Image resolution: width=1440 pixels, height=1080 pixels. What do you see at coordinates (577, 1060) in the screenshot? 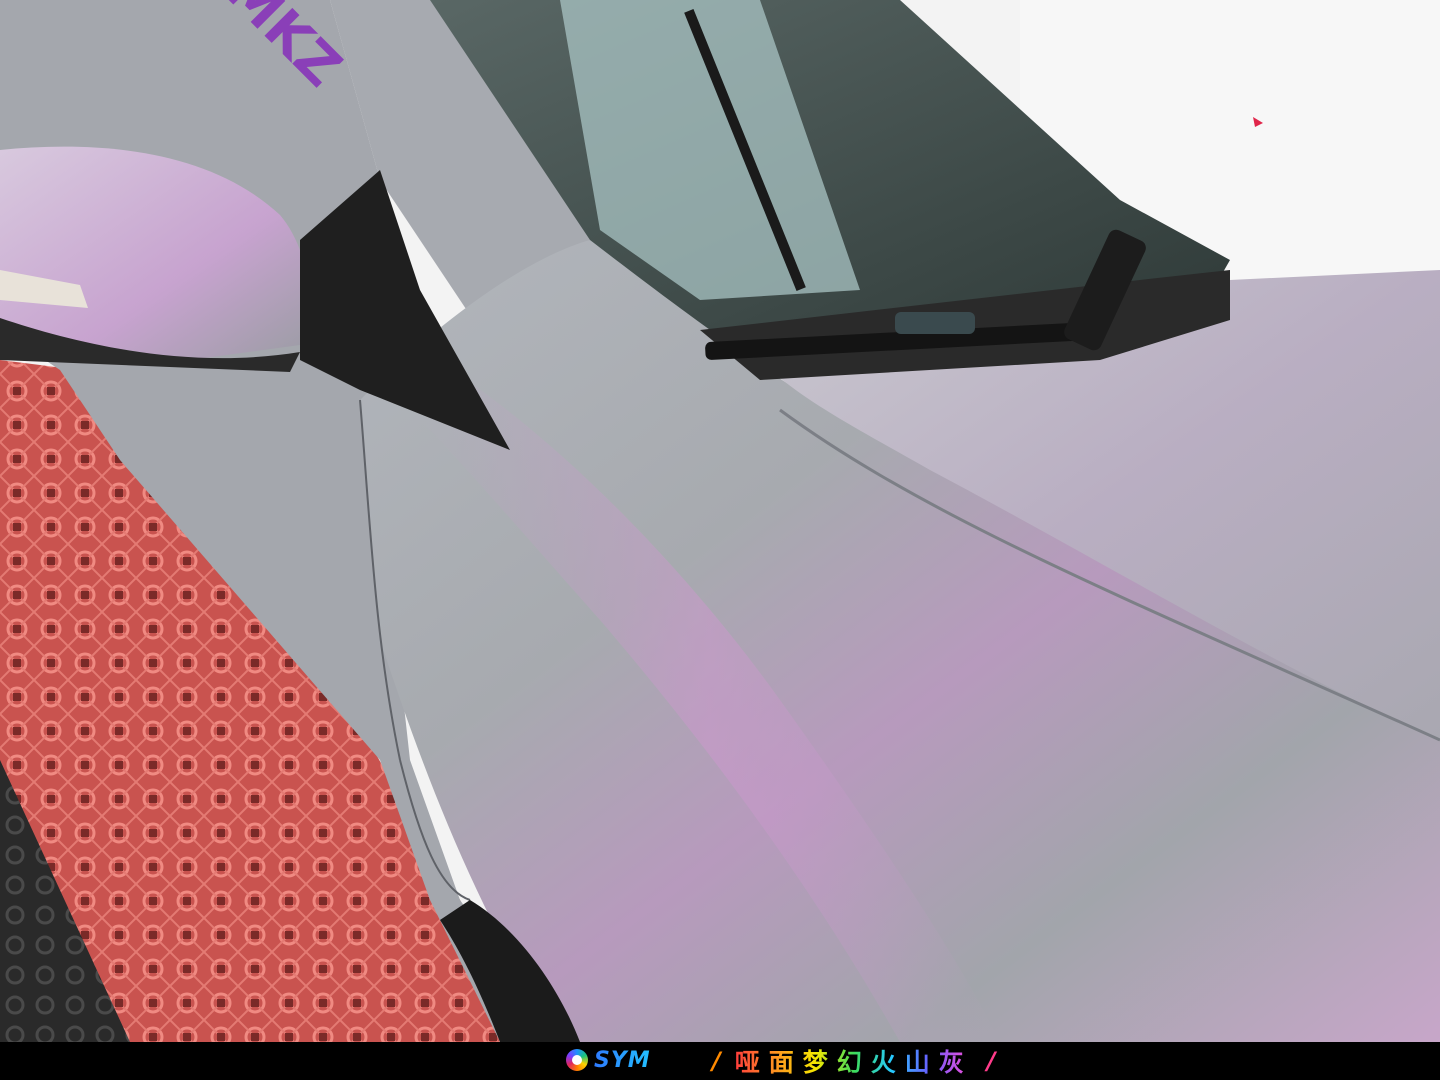
I see `brand-swirl-icon` at bounding box center [577, 1060].